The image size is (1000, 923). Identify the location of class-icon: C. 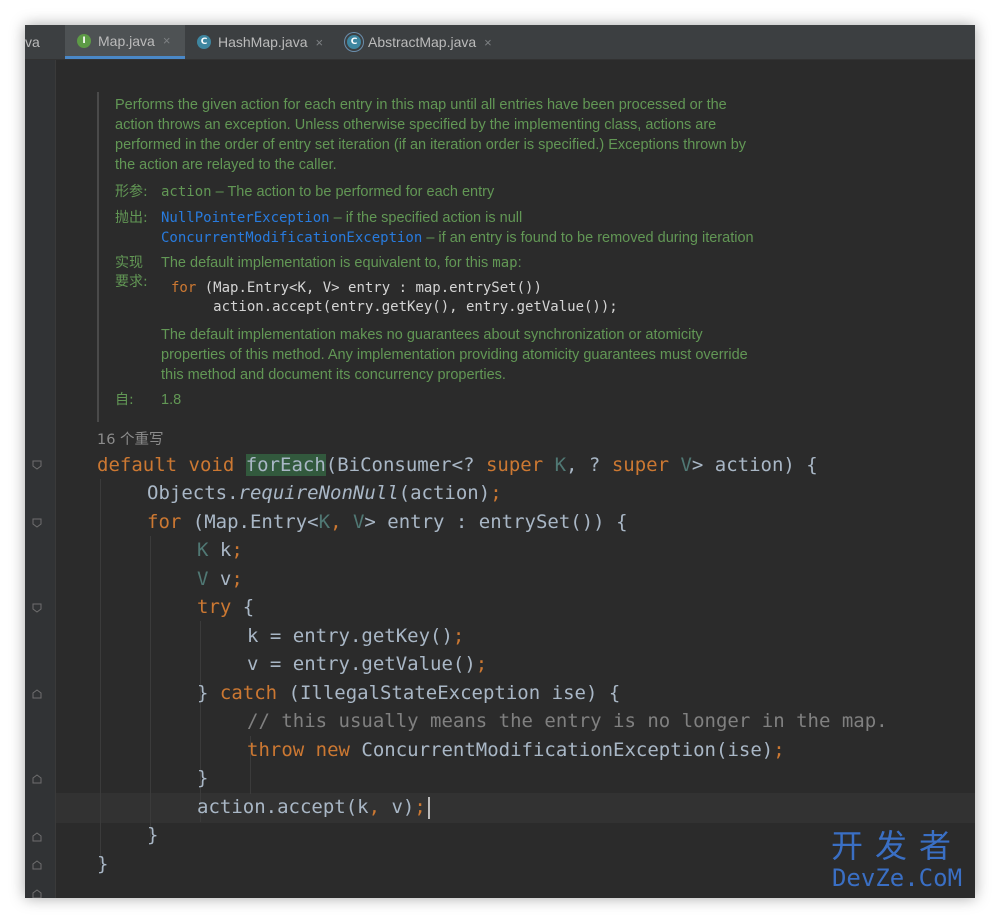
(204, 42).